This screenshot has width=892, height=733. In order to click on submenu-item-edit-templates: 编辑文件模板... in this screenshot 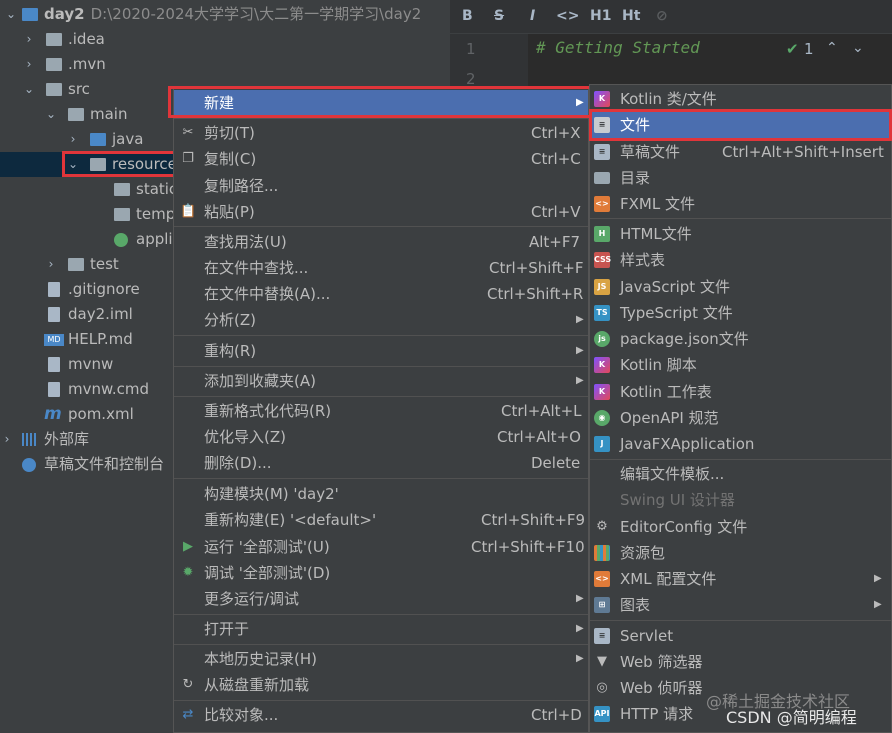, I will do `click(740, 474)`.